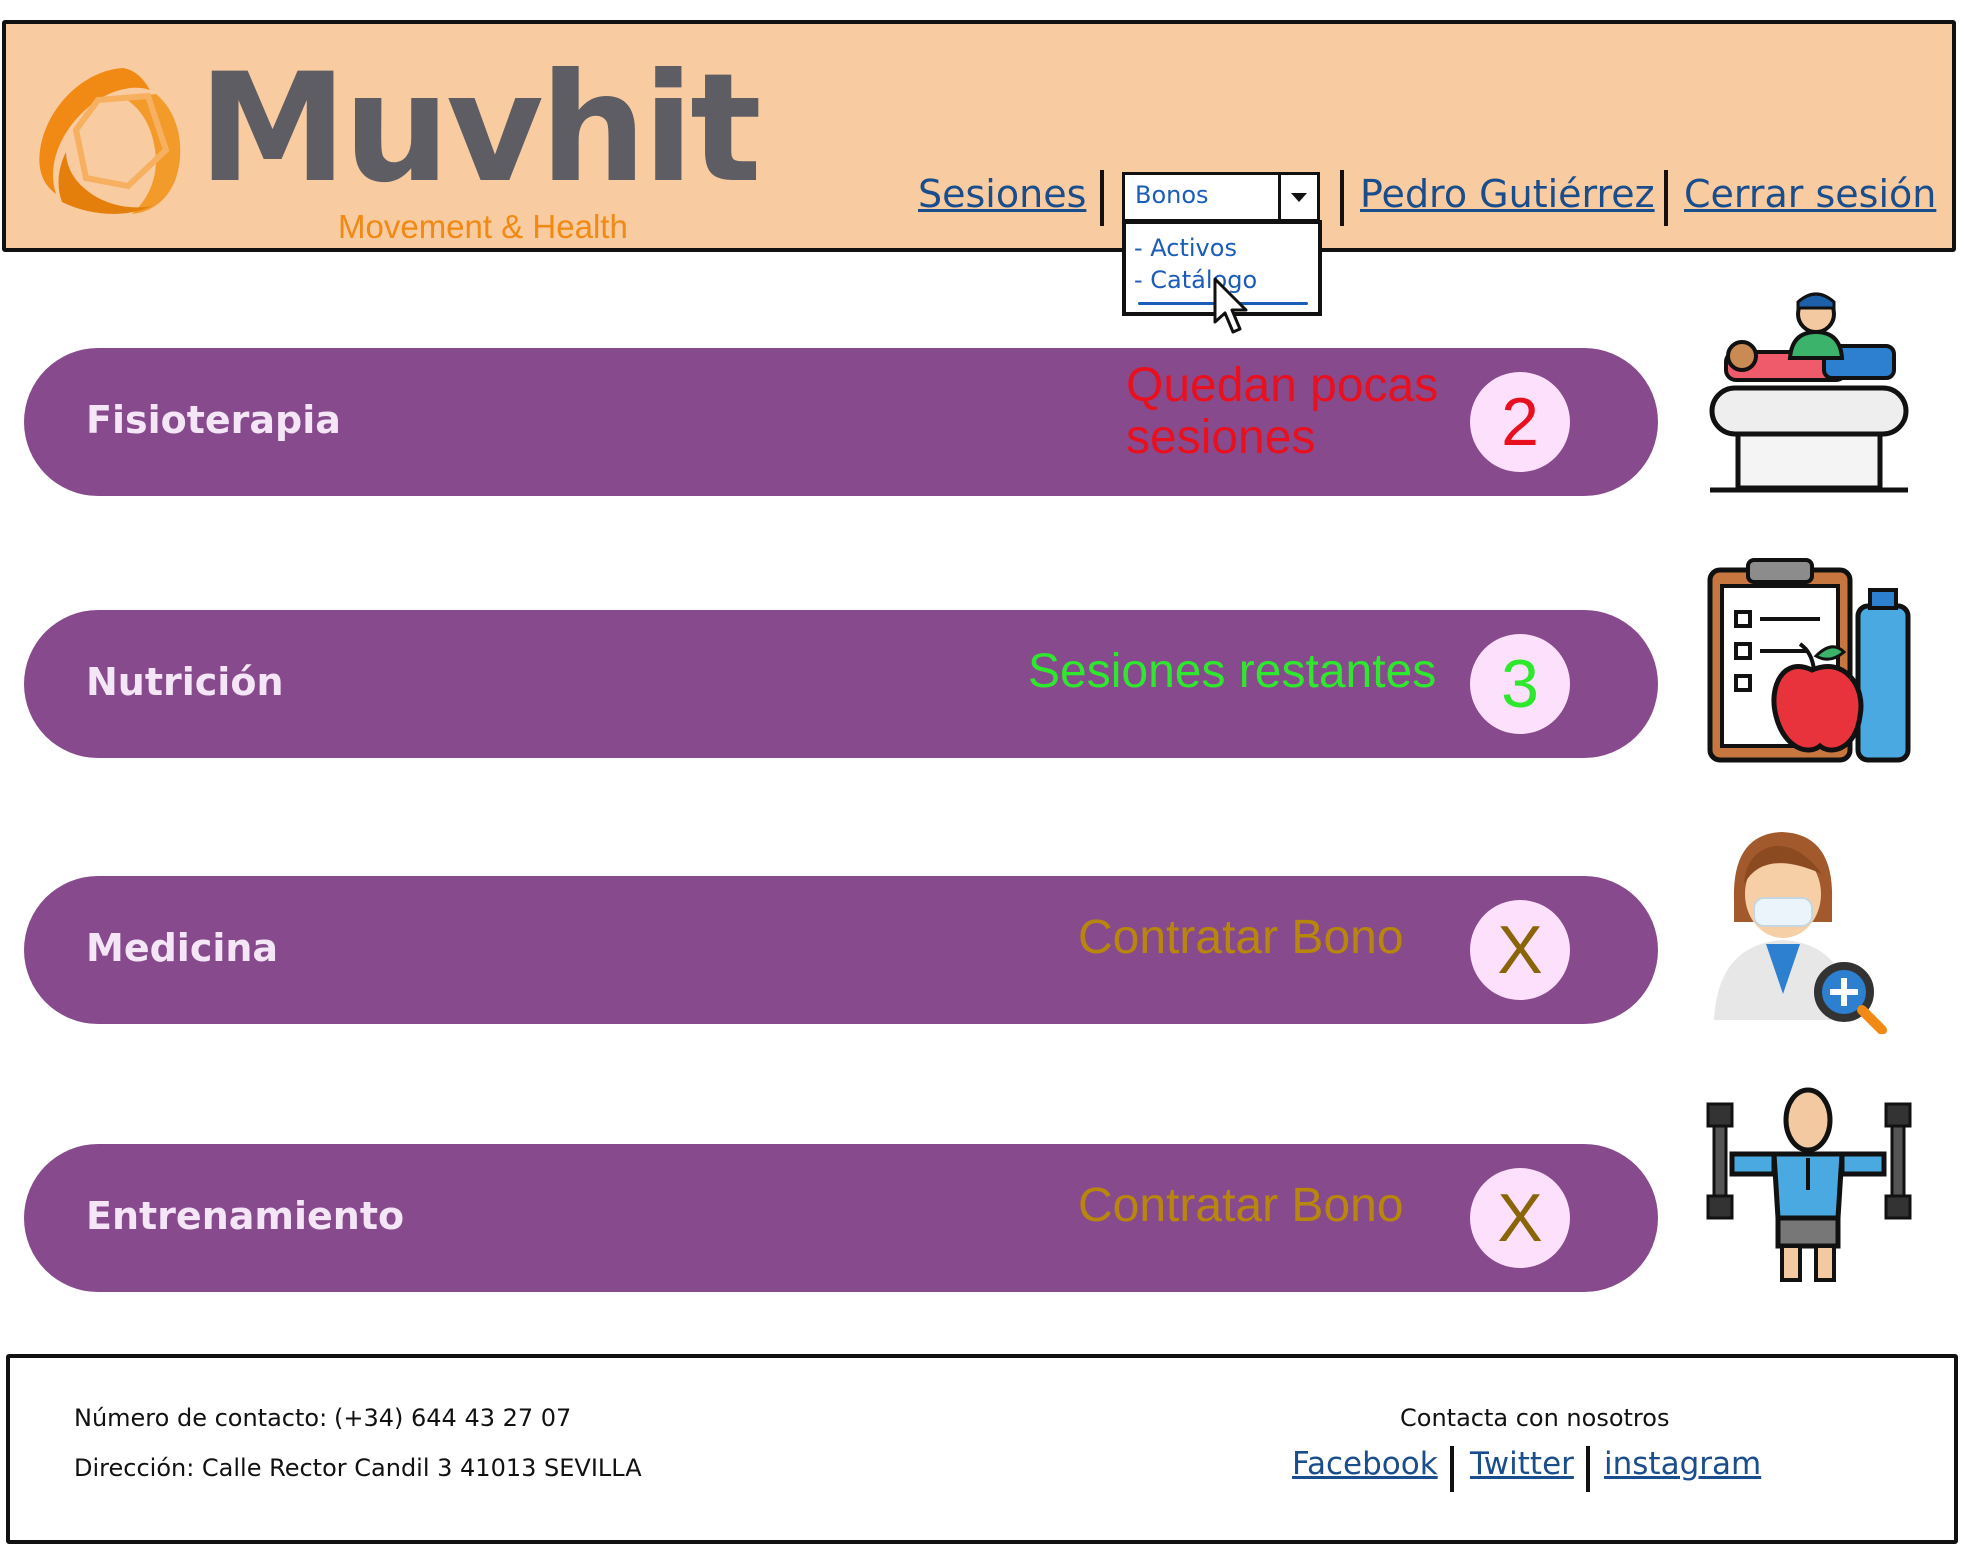 This screenshot has height=1550, width=1964. What do you see at coordinates (213, 420) in the screenshot?
I see `service-name: Fisioterapia` at bounding box center [213, 420].